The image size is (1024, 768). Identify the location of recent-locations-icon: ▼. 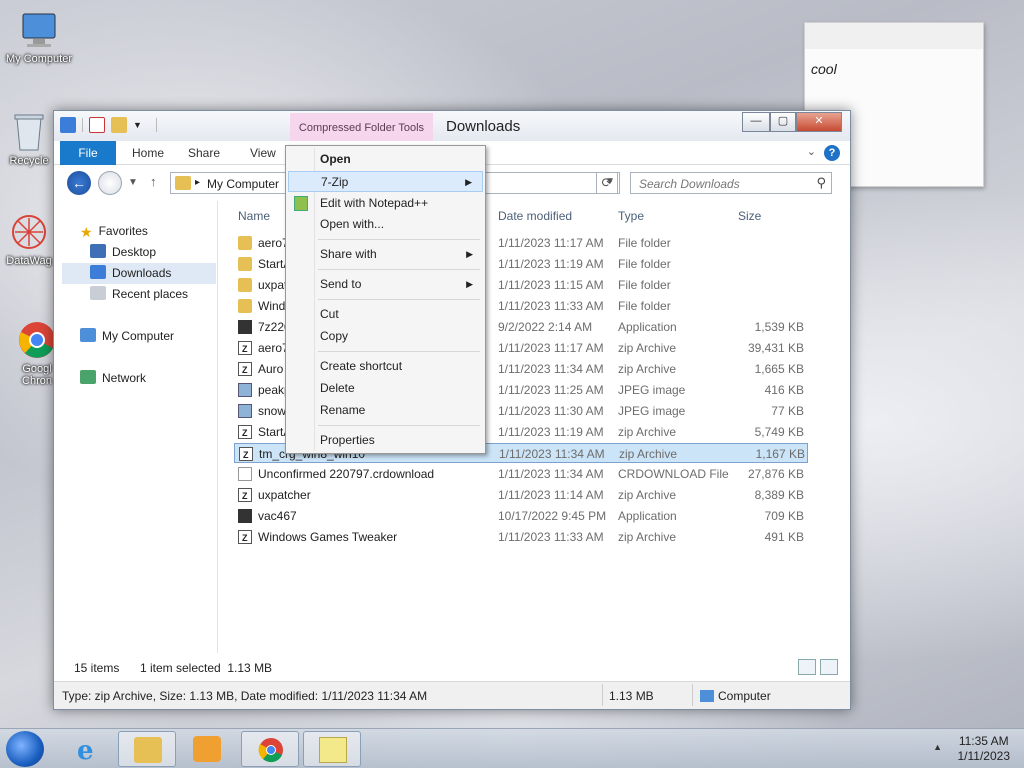
(133, 182).